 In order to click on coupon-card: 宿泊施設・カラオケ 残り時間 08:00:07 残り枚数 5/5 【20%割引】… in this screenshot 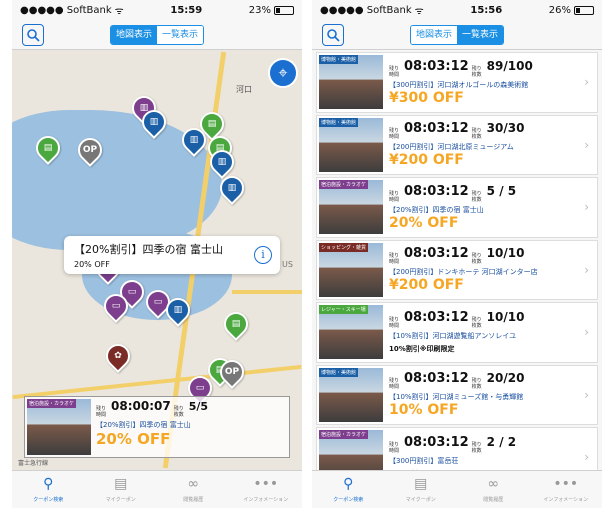, I will do `click(157, 427)`.